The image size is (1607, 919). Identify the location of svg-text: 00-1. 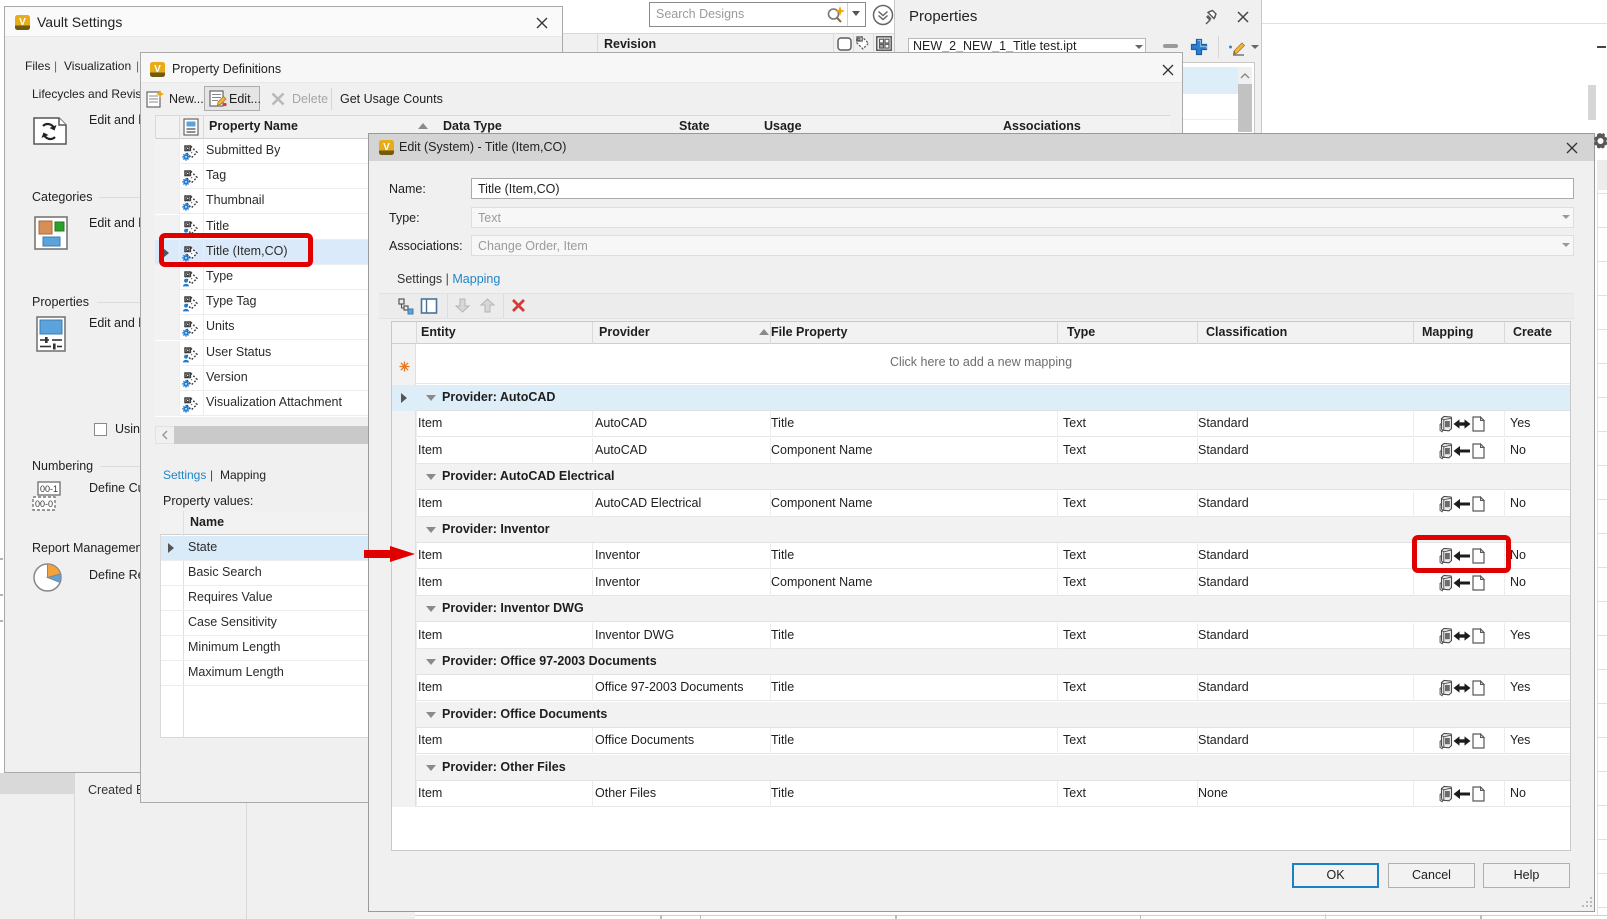
(49, 489).